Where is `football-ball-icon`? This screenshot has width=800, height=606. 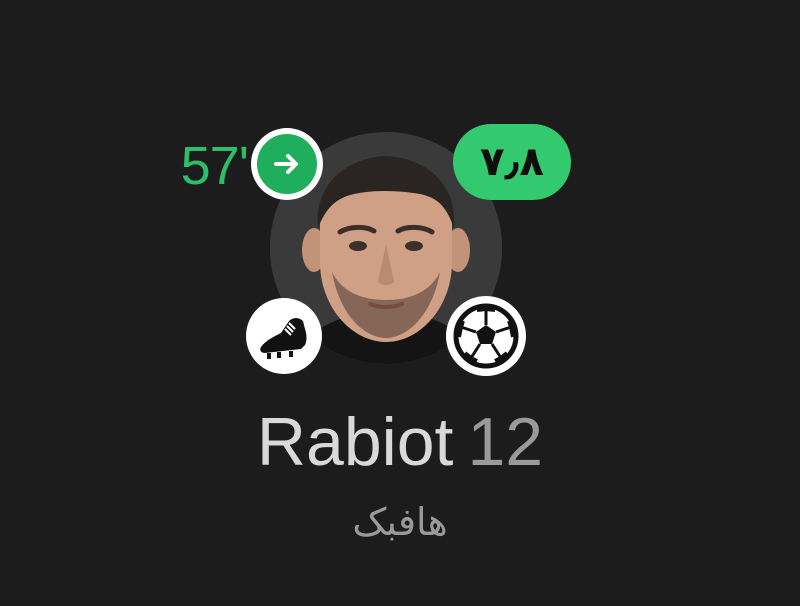 football-ball-icon is located at coordinates (486, 336).